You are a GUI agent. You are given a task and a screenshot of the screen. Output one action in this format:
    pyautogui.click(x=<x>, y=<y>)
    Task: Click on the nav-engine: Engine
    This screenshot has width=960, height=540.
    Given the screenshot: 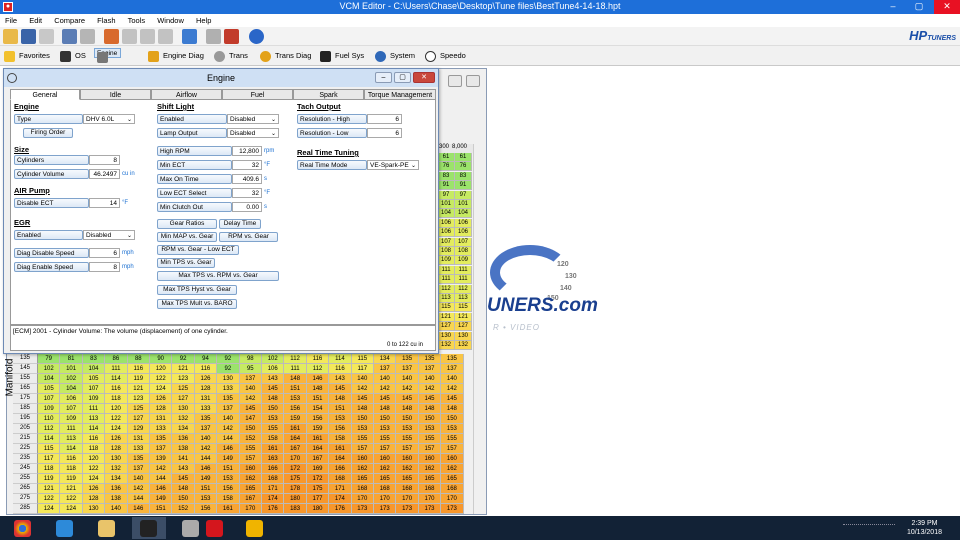 What is the action you would take?
    pyautogui.click(x=108, y=55)
    